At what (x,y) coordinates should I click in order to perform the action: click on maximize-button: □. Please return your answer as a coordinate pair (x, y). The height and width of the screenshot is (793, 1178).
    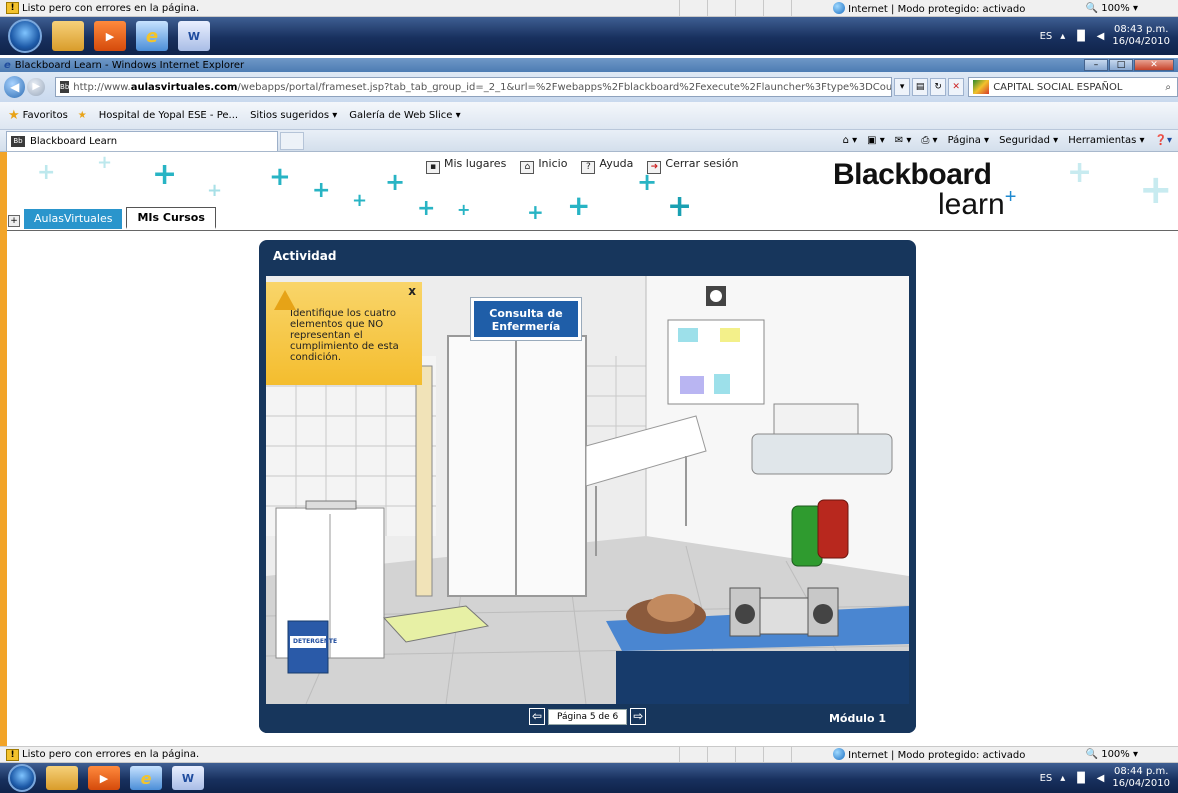
    Looking at the image, I should click on (1121, 65).